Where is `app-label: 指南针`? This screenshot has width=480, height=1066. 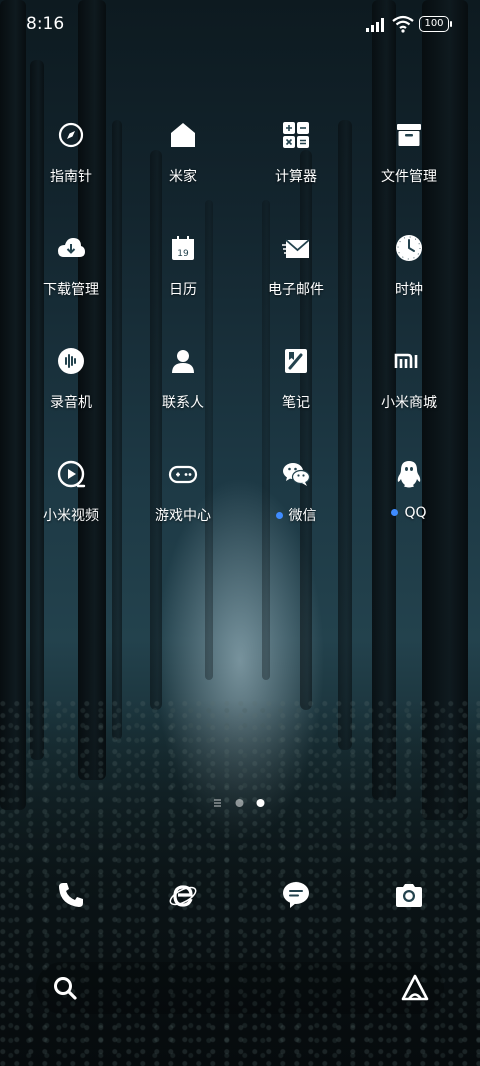 app-label: 指南针 is located at coordinates (71, 177).